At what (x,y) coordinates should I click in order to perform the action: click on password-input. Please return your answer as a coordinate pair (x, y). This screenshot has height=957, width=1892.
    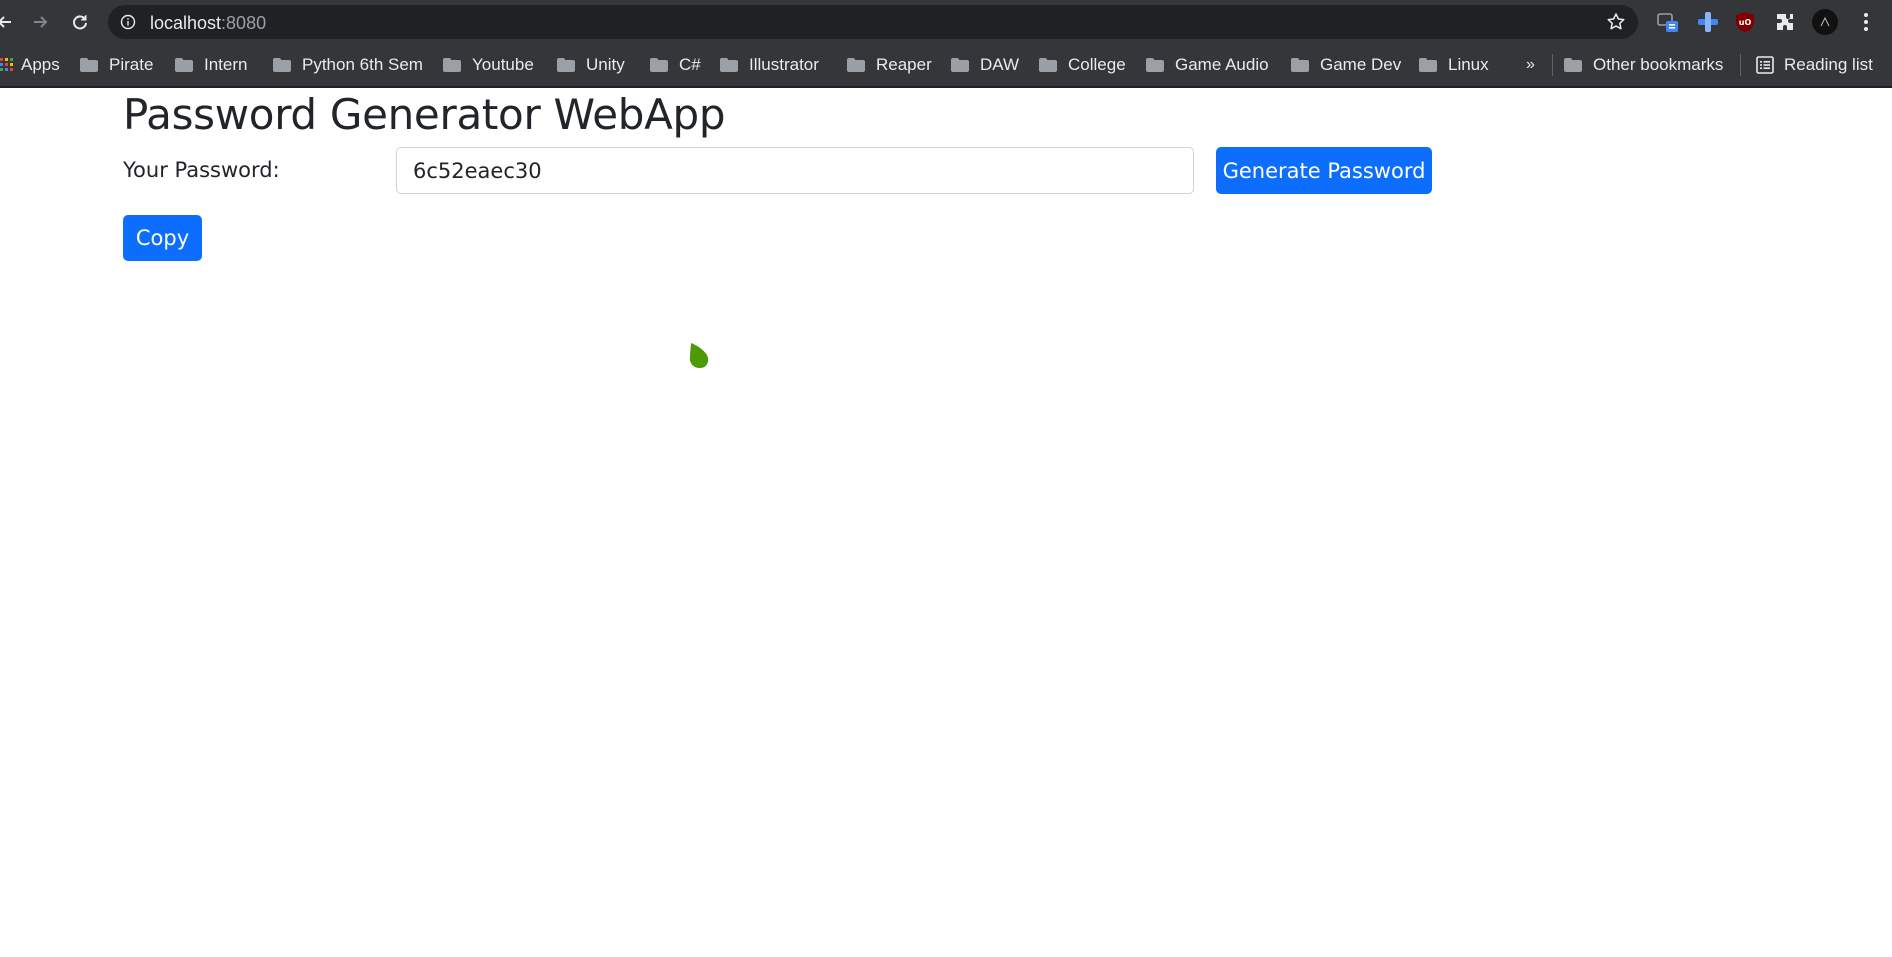
    Looking at the image, I should click on (795, 170).